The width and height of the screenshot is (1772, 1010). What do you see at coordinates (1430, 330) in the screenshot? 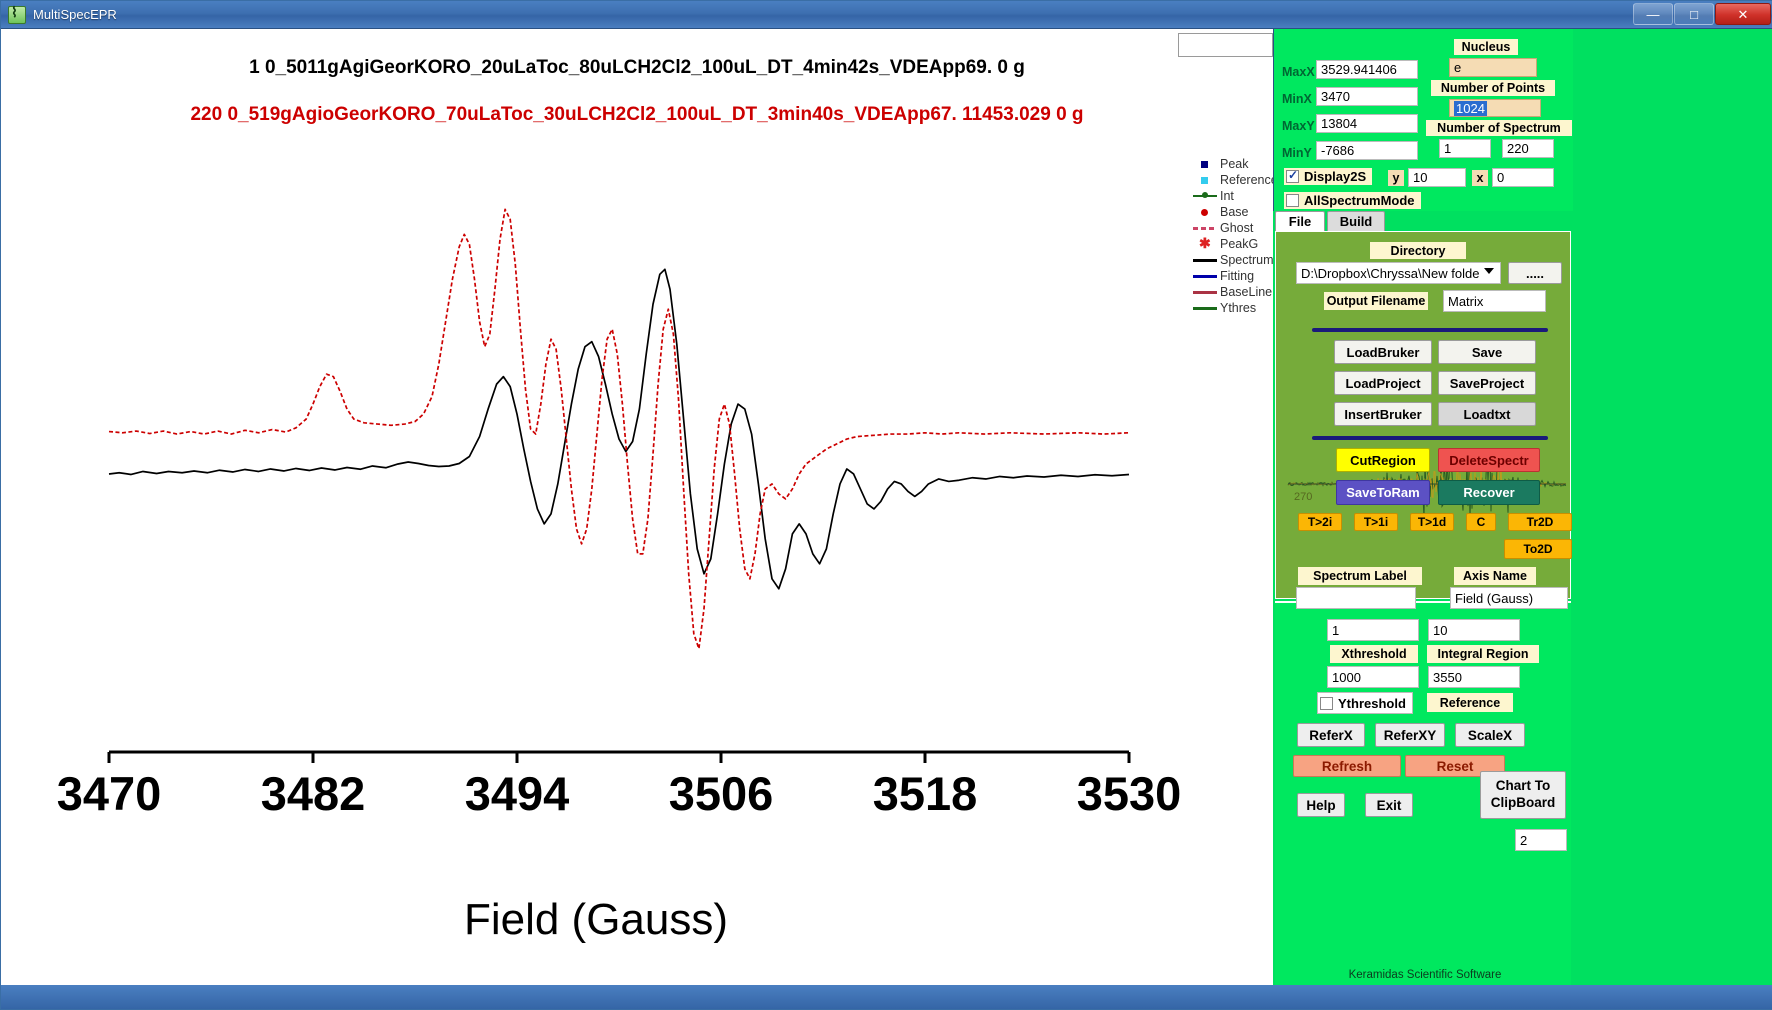
I see `divider-top` at bounding box center [1430, 330].